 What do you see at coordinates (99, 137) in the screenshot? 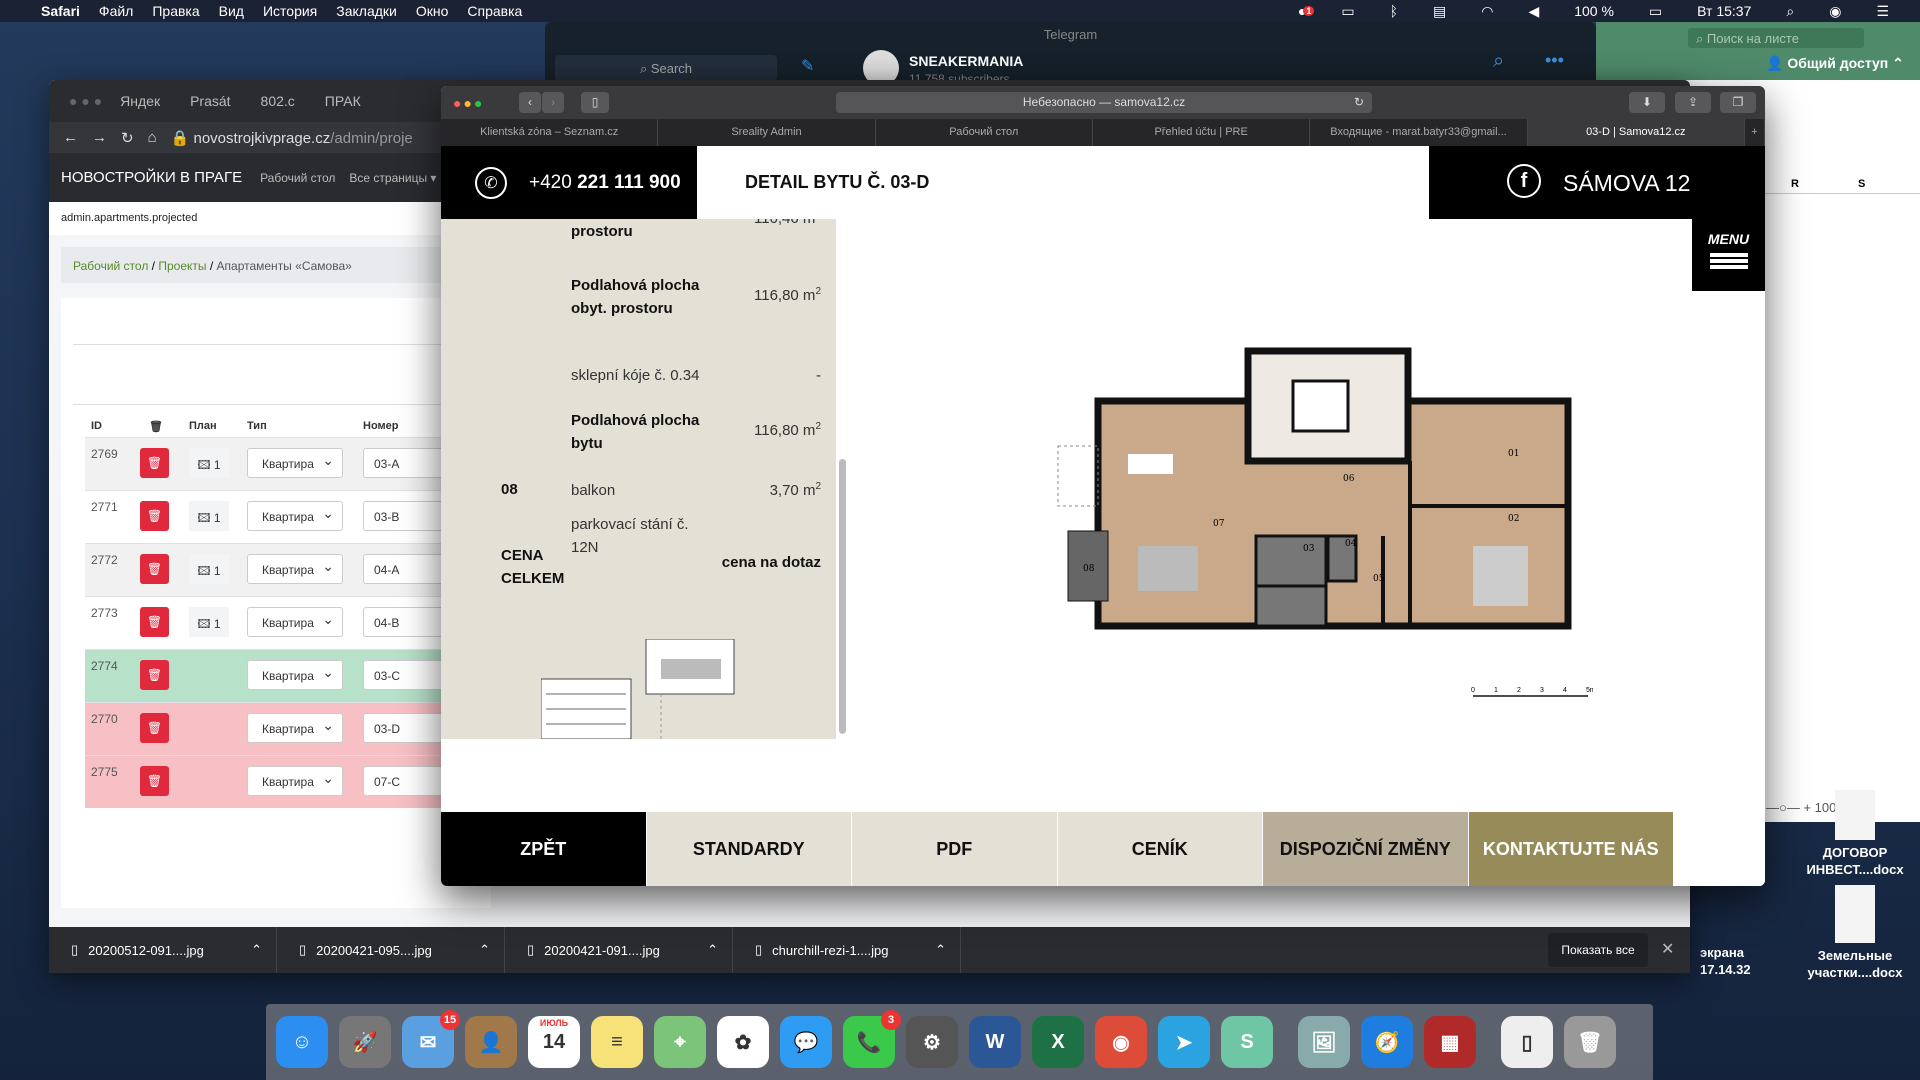
I see `forward-icon: →` at bounding box center [99, 137].